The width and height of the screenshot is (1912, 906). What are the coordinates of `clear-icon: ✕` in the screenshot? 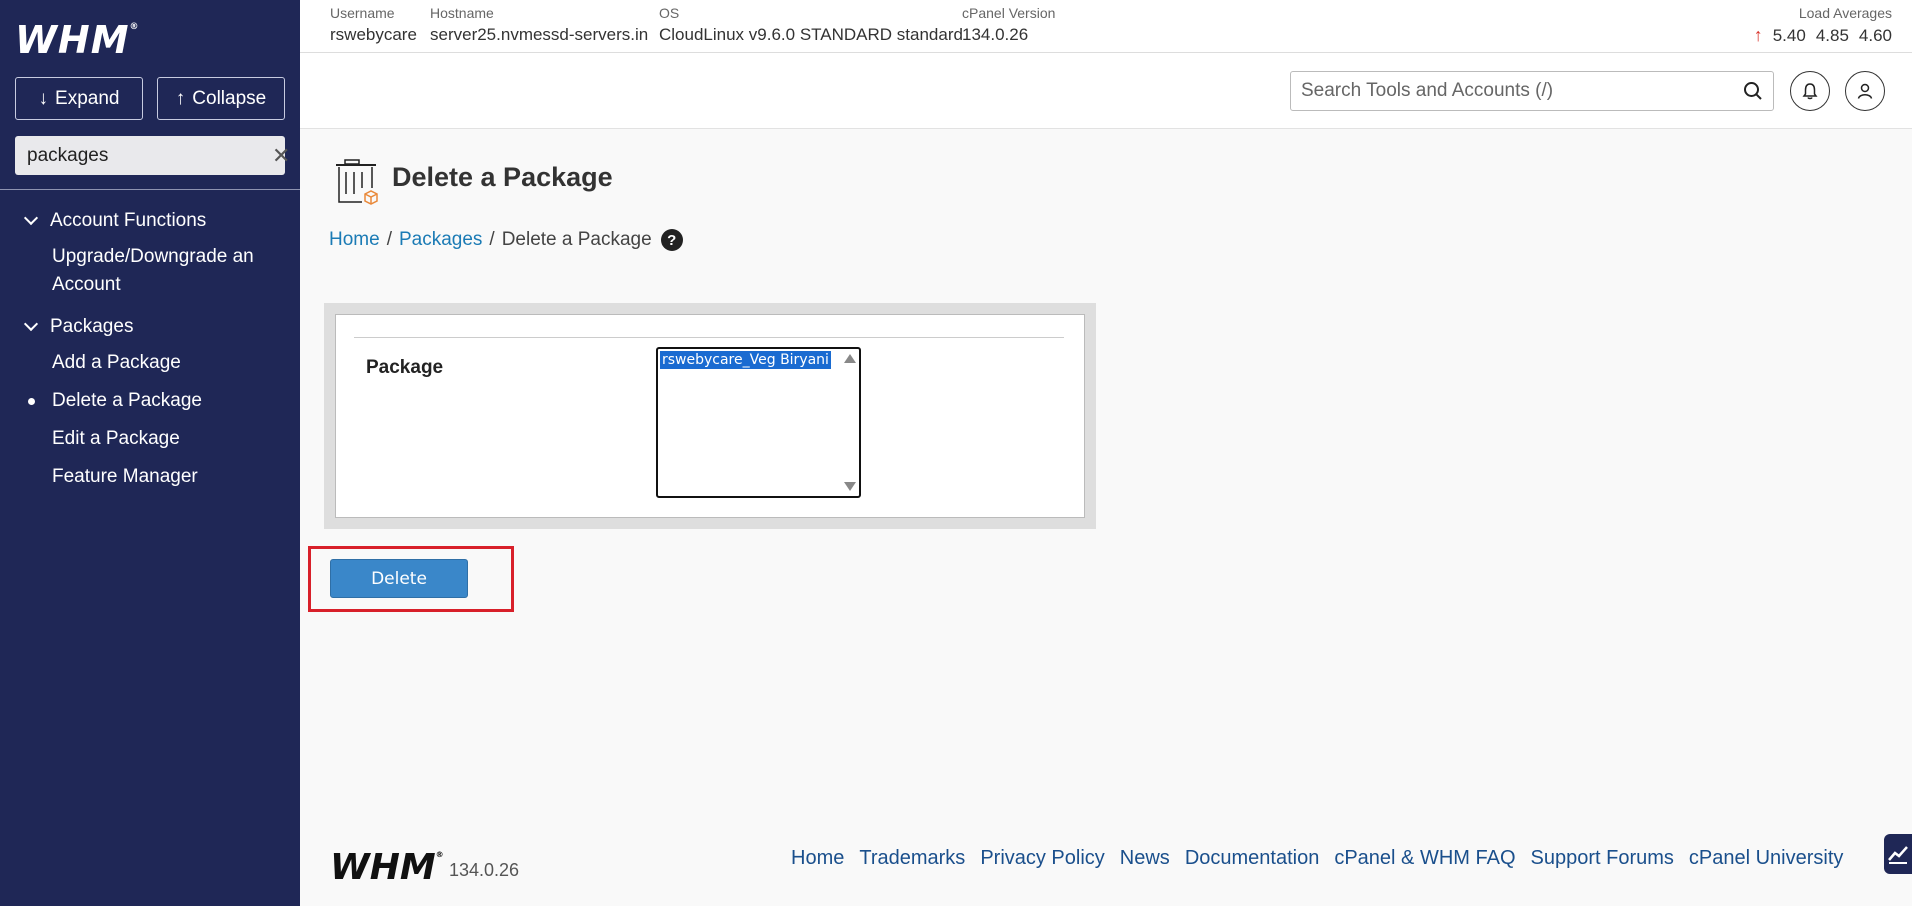 It's located at (281, 156).